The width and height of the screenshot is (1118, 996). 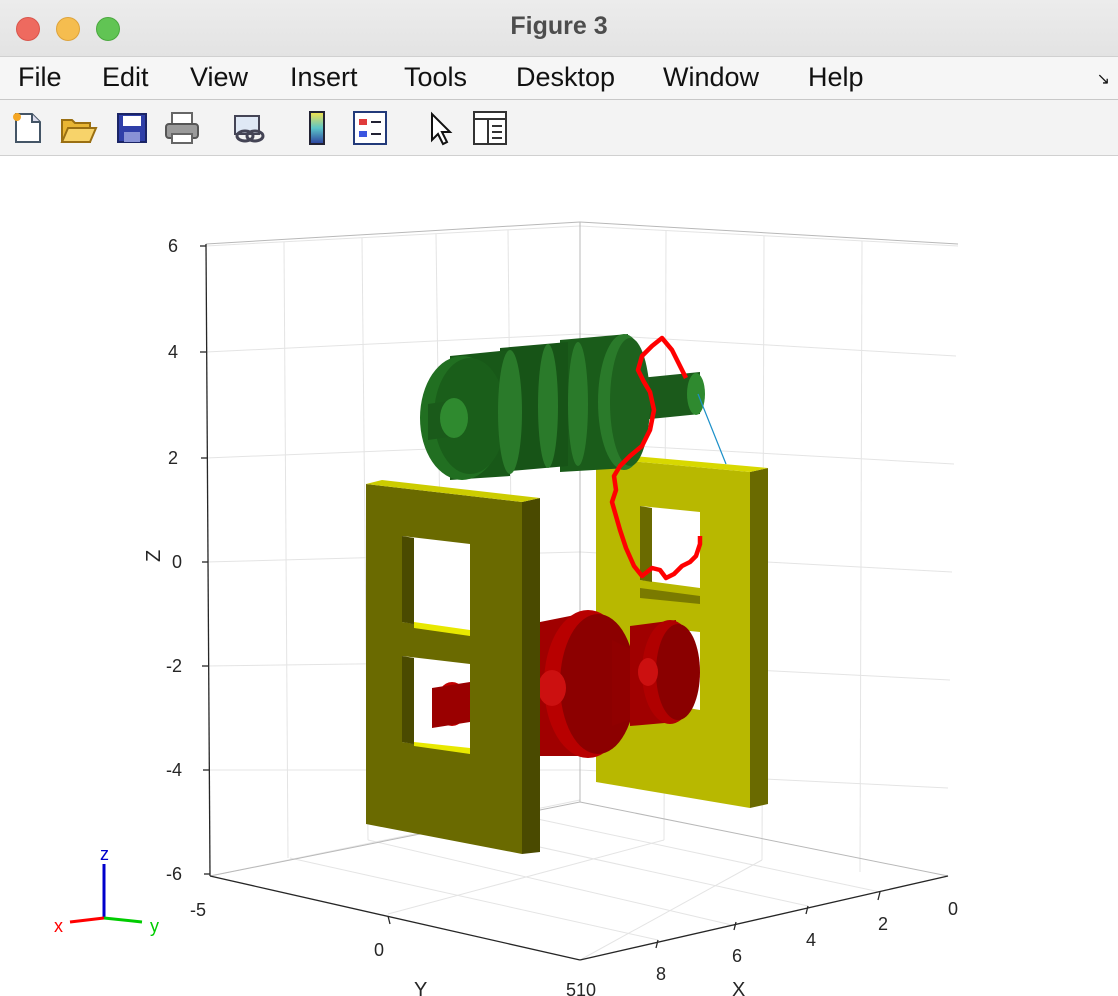 I want to click on save-icon, so click(x=132, y=128).